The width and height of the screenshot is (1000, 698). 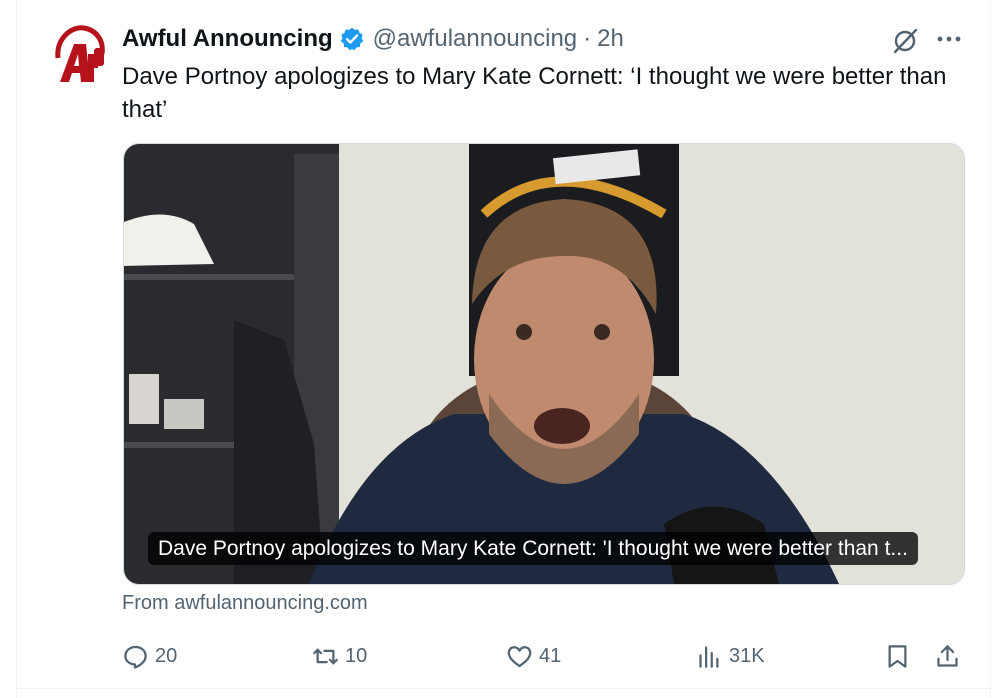 I want to click on reply-button: 20, so click(x=149, y=656).